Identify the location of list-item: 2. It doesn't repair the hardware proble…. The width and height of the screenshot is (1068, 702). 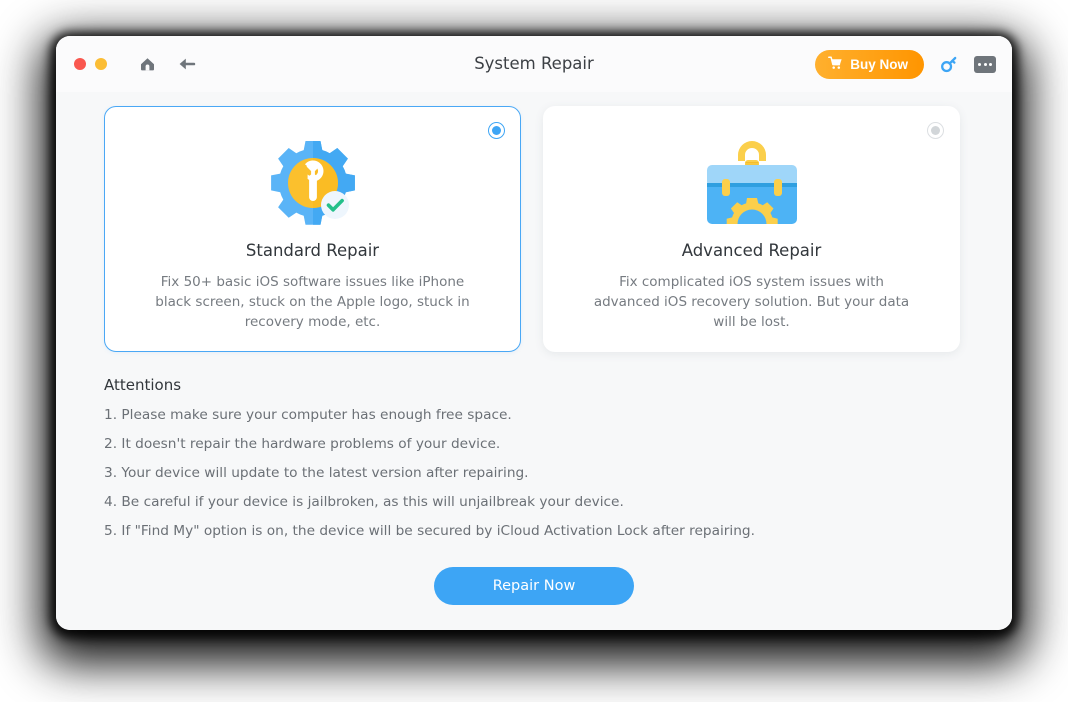
(302, 444).